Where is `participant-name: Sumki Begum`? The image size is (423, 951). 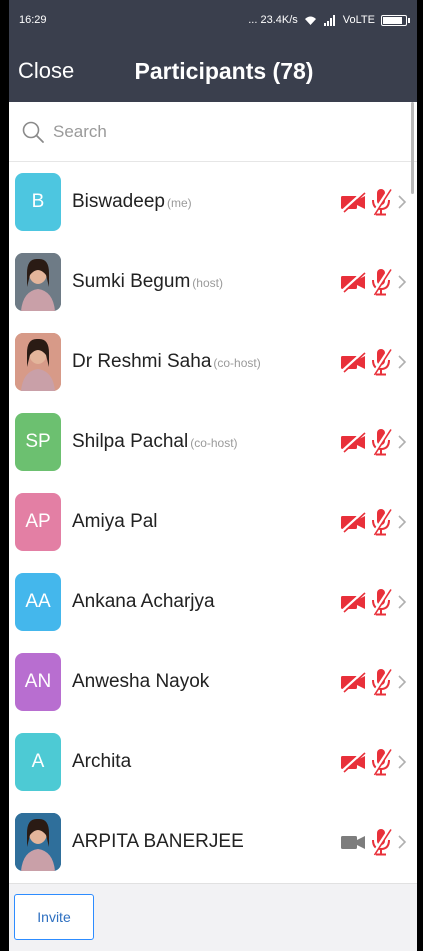 participant-name: Sumki Begum is located at coordinates (131, 281).